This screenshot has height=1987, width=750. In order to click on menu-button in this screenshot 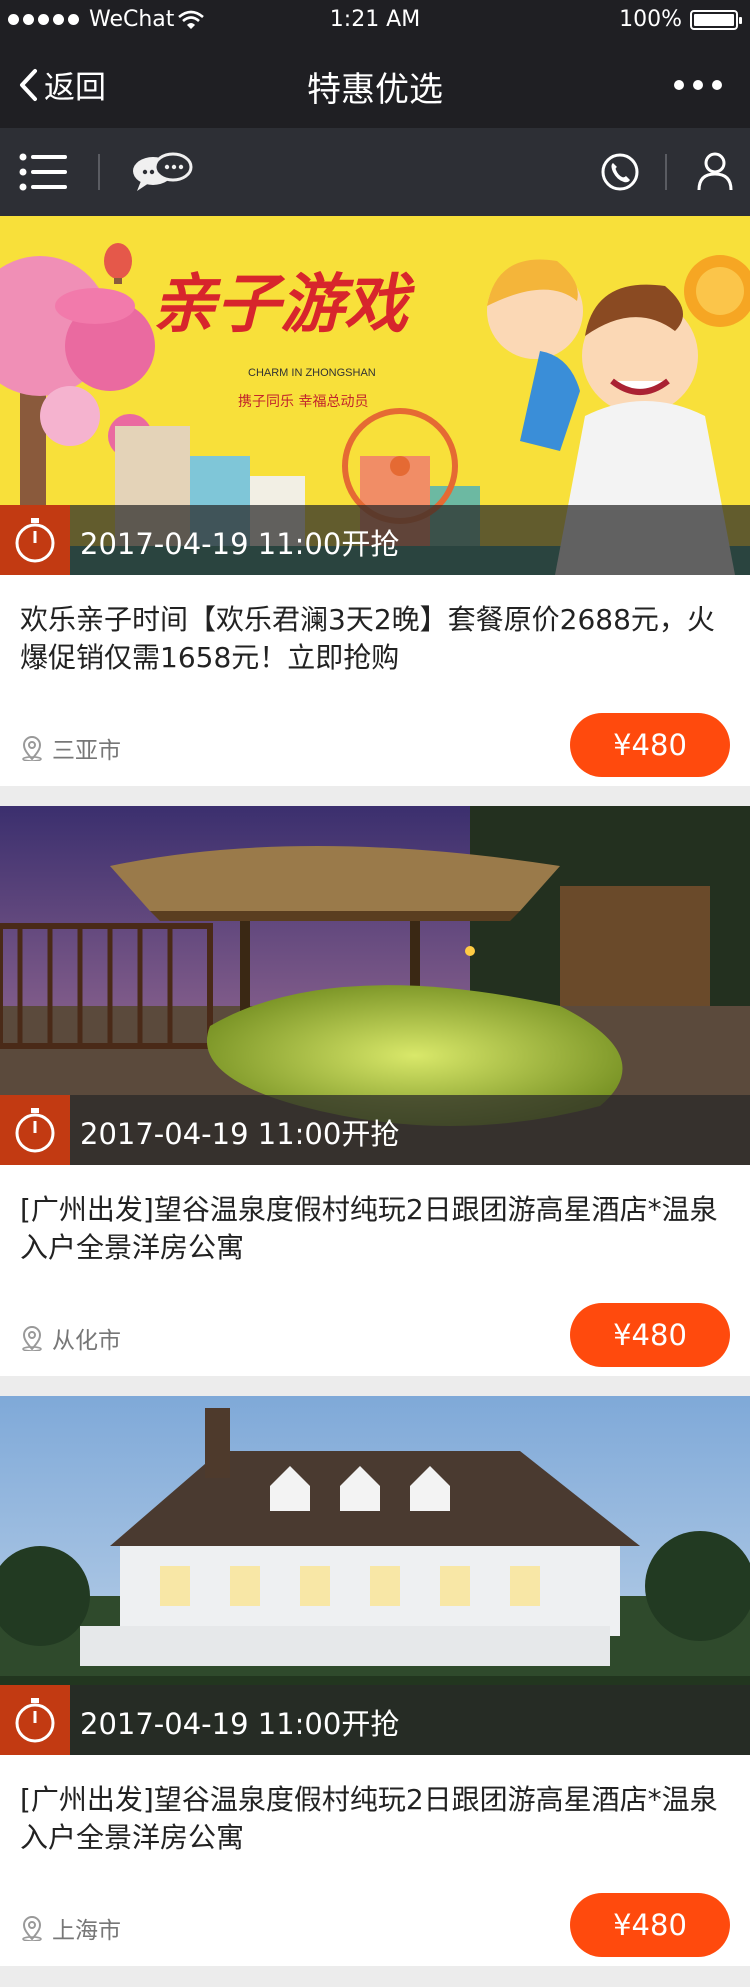, I will do `click(44, 172)`.